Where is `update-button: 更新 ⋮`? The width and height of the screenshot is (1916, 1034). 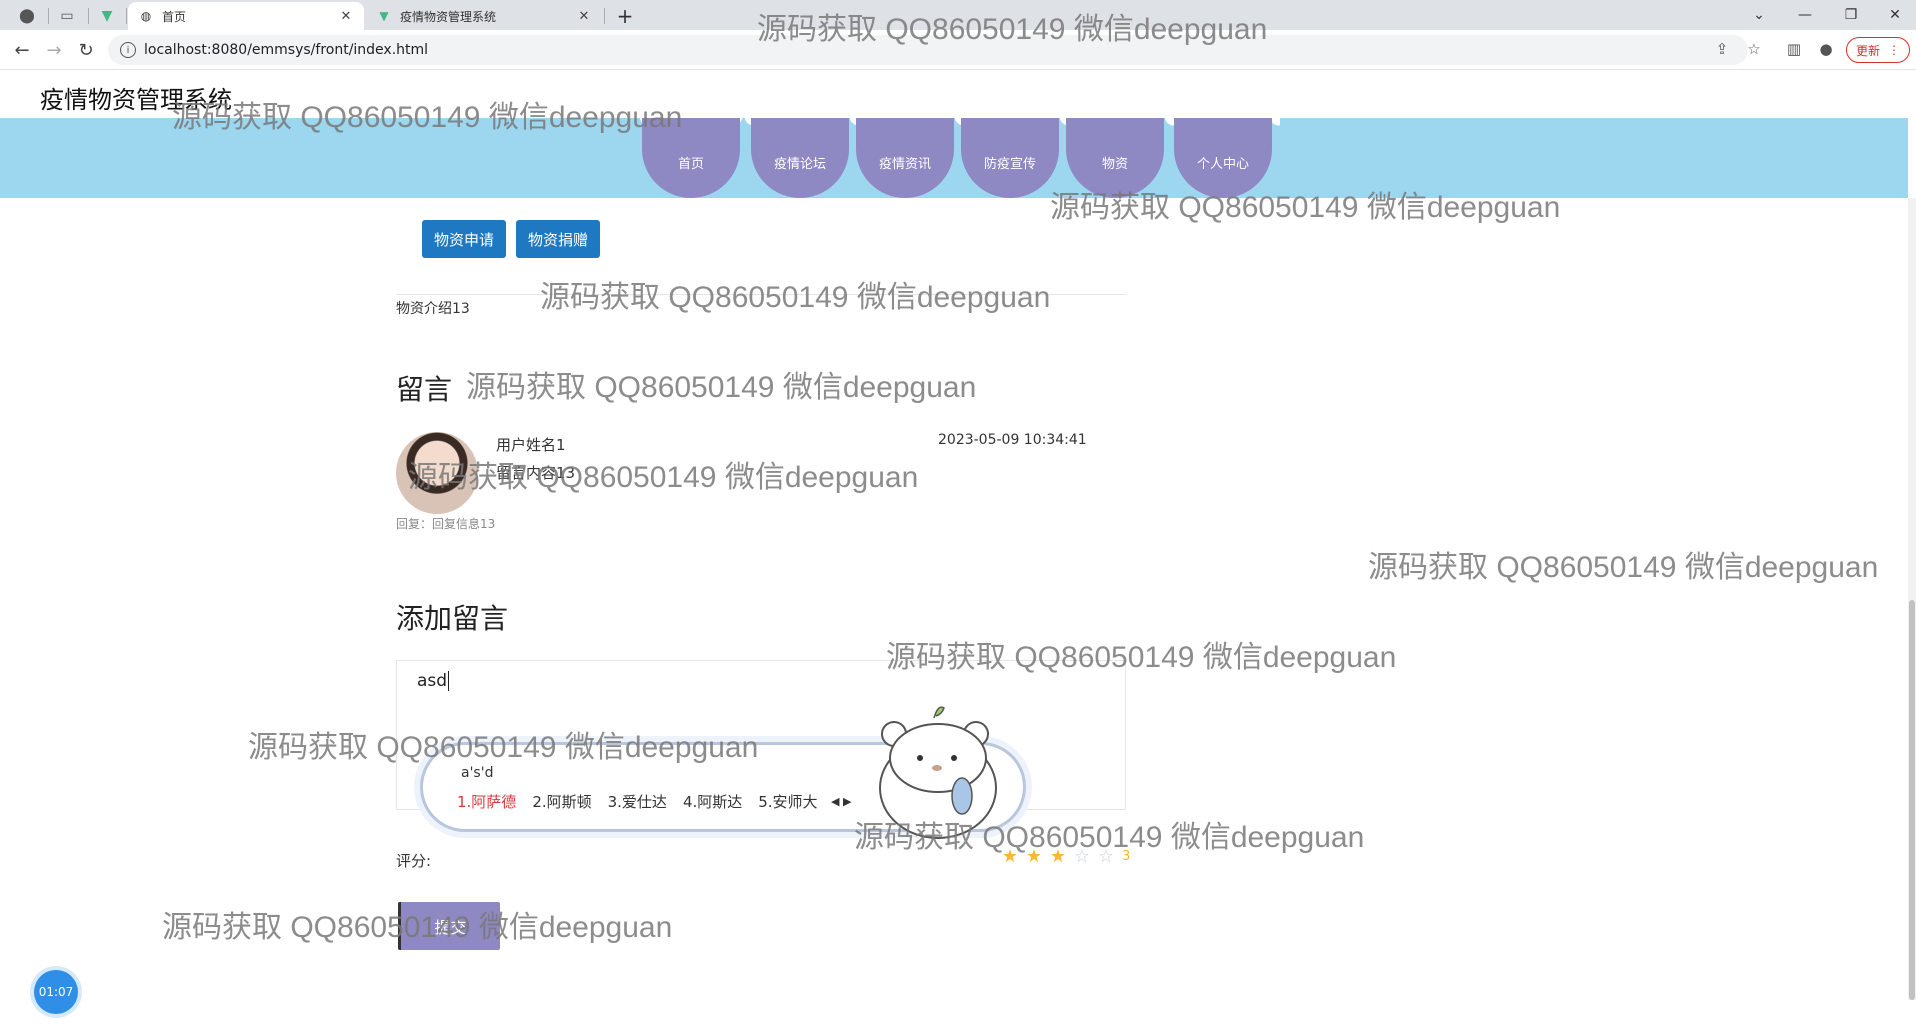 update-button: 更新 ⋮ is located at coordinates (1878, 50).